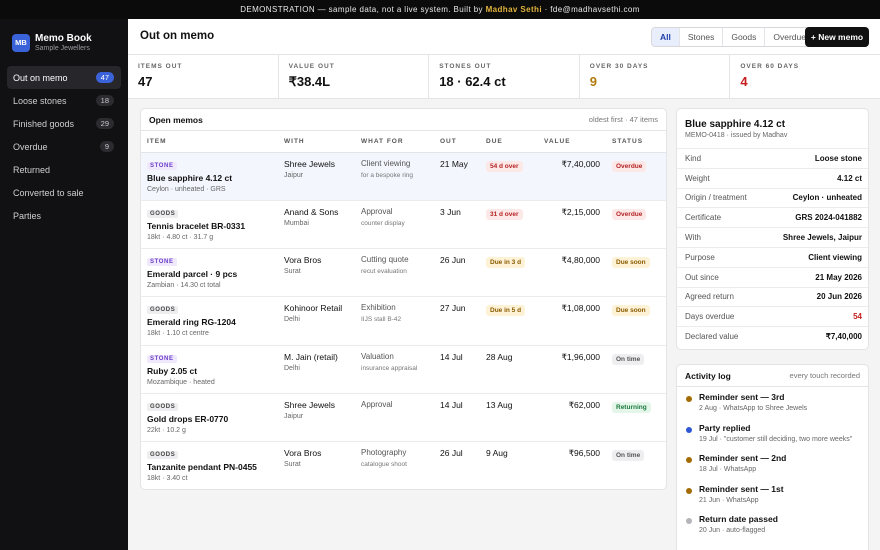 This screenshot has height=550, width=880. I want to click on status-cell: Due soon, so click(636, 273).